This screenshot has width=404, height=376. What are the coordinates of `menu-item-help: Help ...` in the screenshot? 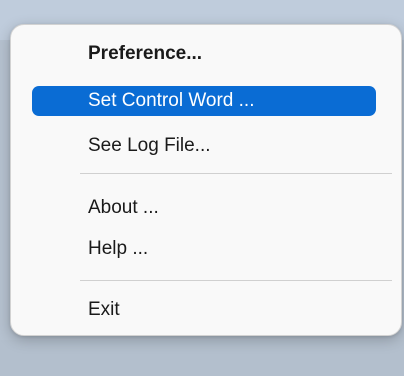 It's located at (204, 249).